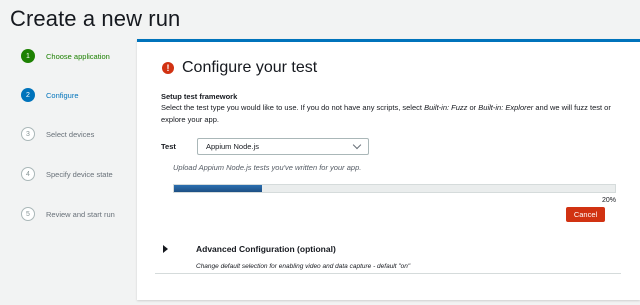  What do you see at coordinates (28, 95) in the screenshot?
I see `step-number: 2` at bounding box center [28, 95].